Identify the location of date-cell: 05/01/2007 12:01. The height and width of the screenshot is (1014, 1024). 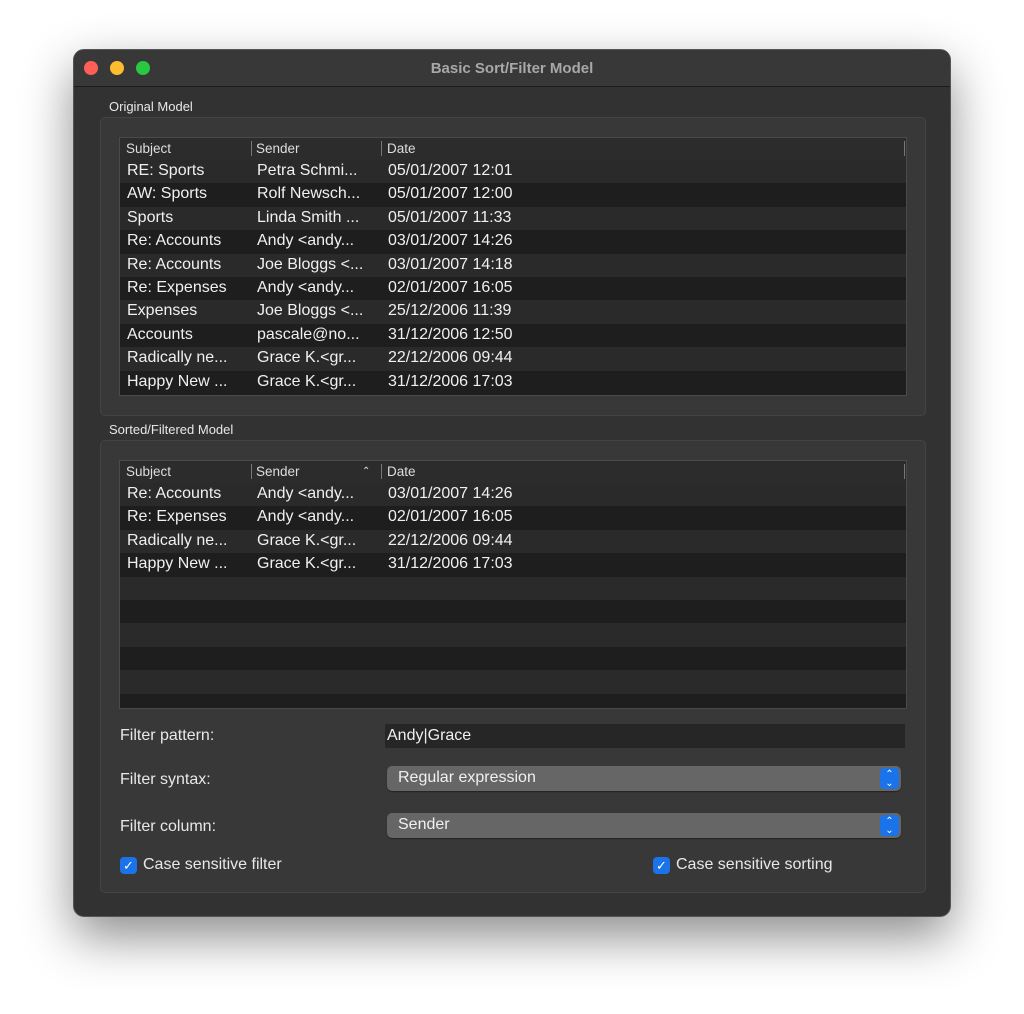
(450, 170).